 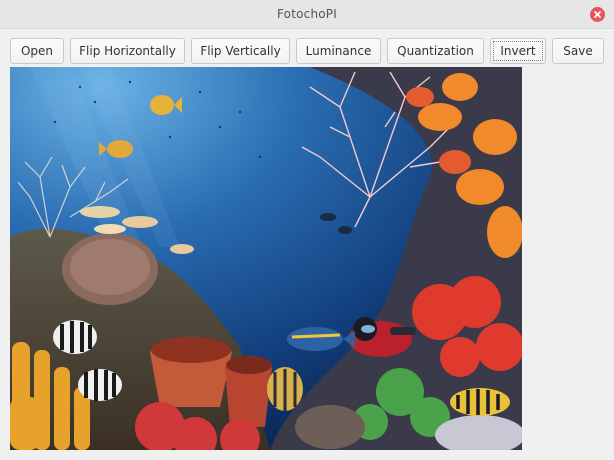 I want to click on flip-vertically-button: Flip Vertically, so click(x=240, y=51).